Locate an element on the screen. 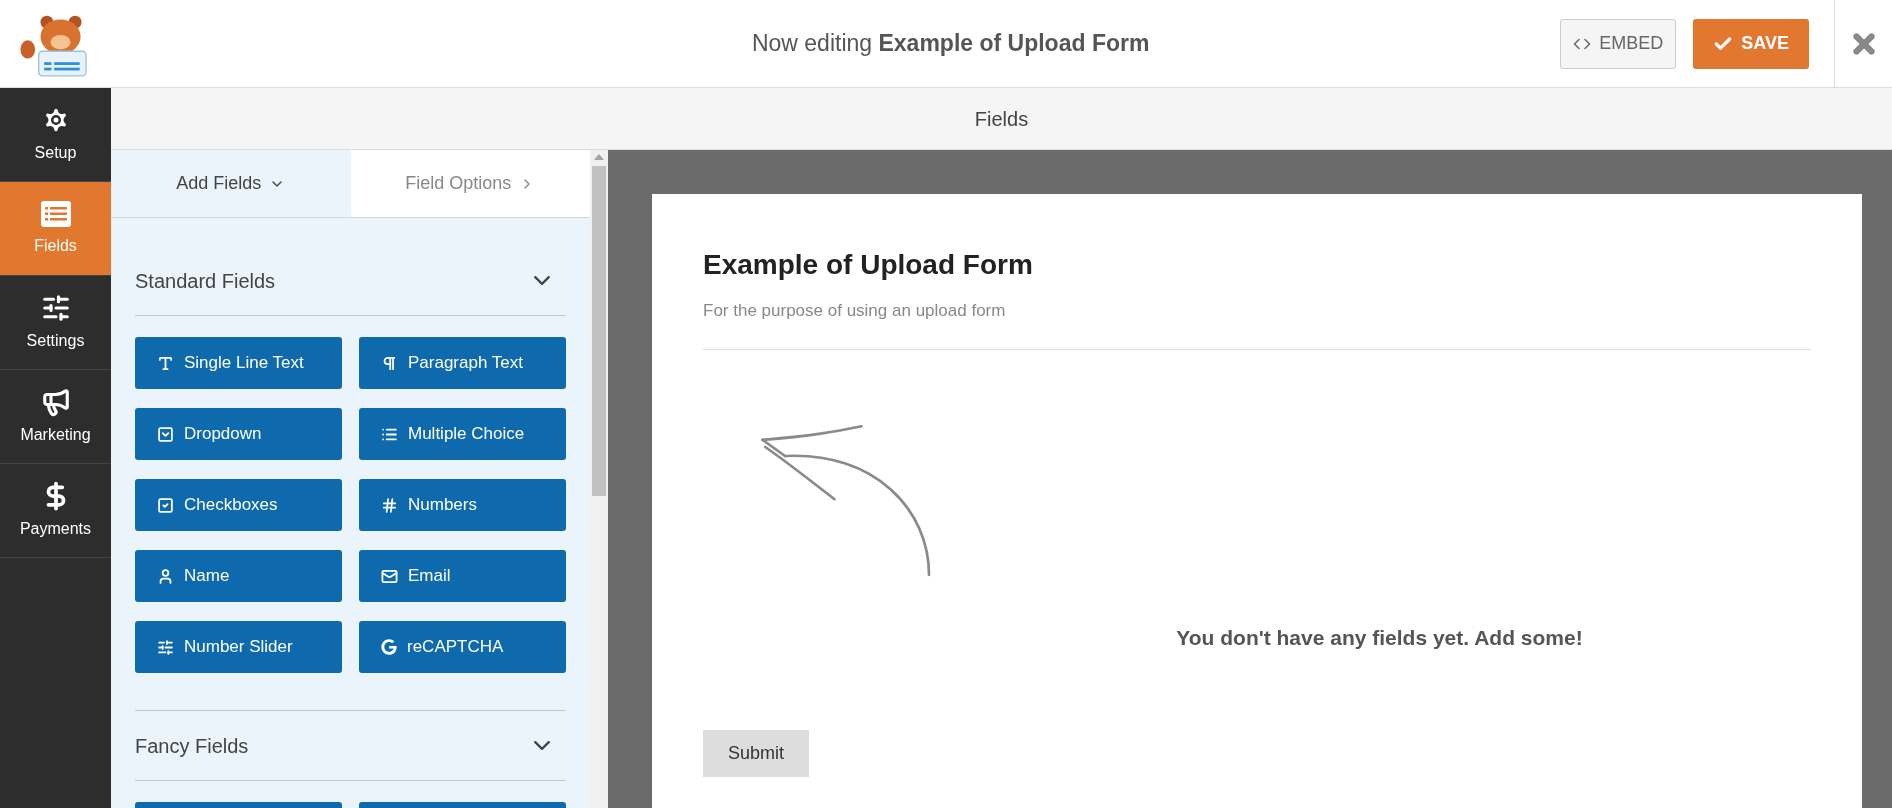 Image resolution: width=1892 pixels, height=808 pixels. mail-icon is located at coordinates (389, 576).